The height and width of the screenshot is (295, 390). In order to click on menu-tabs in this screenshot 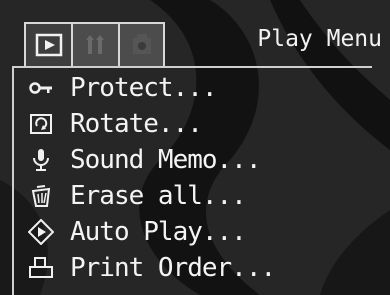, I will do `click(94, 44)`.